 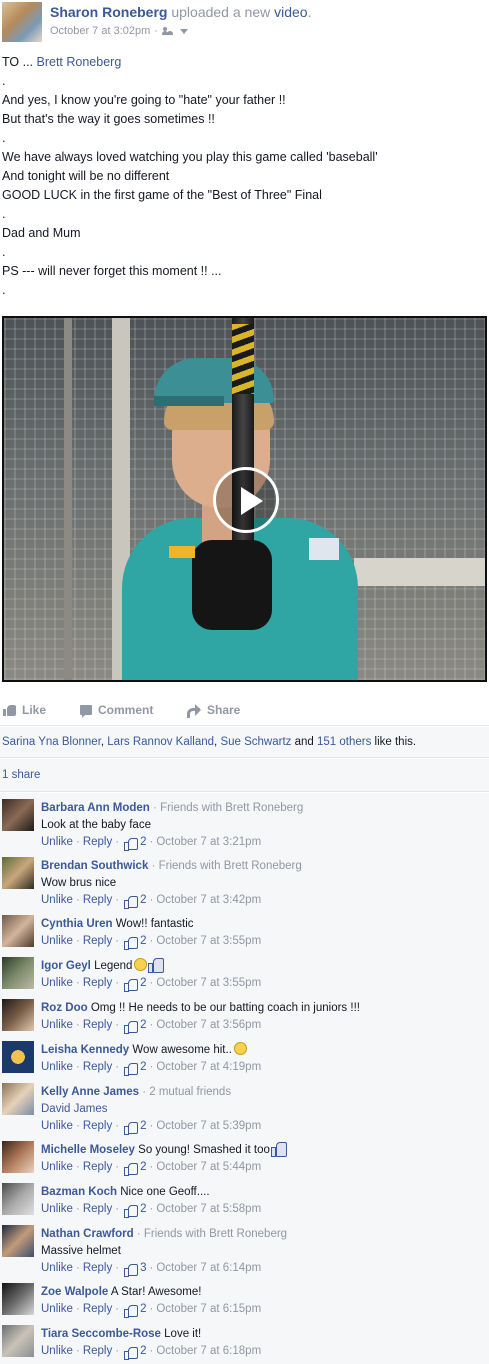 I want to click on tagged-person-link: Brett Roneberg, so click(x=79, y=62).